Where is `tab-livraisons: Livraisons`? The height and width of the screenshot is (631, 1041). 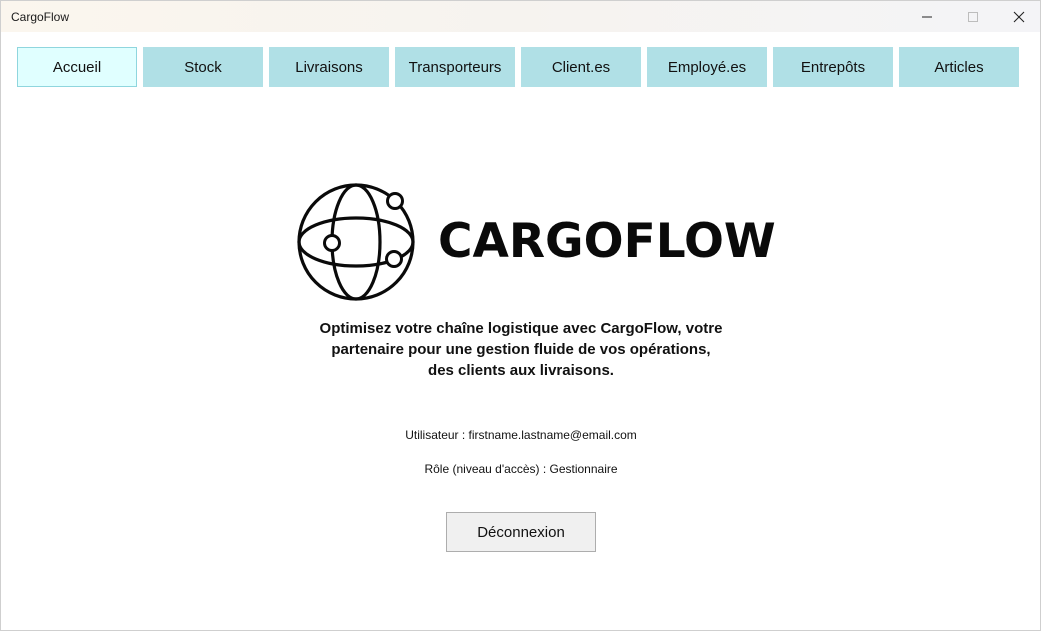
tab-livraisons: Livraisons is located at coordinates (329, 67).